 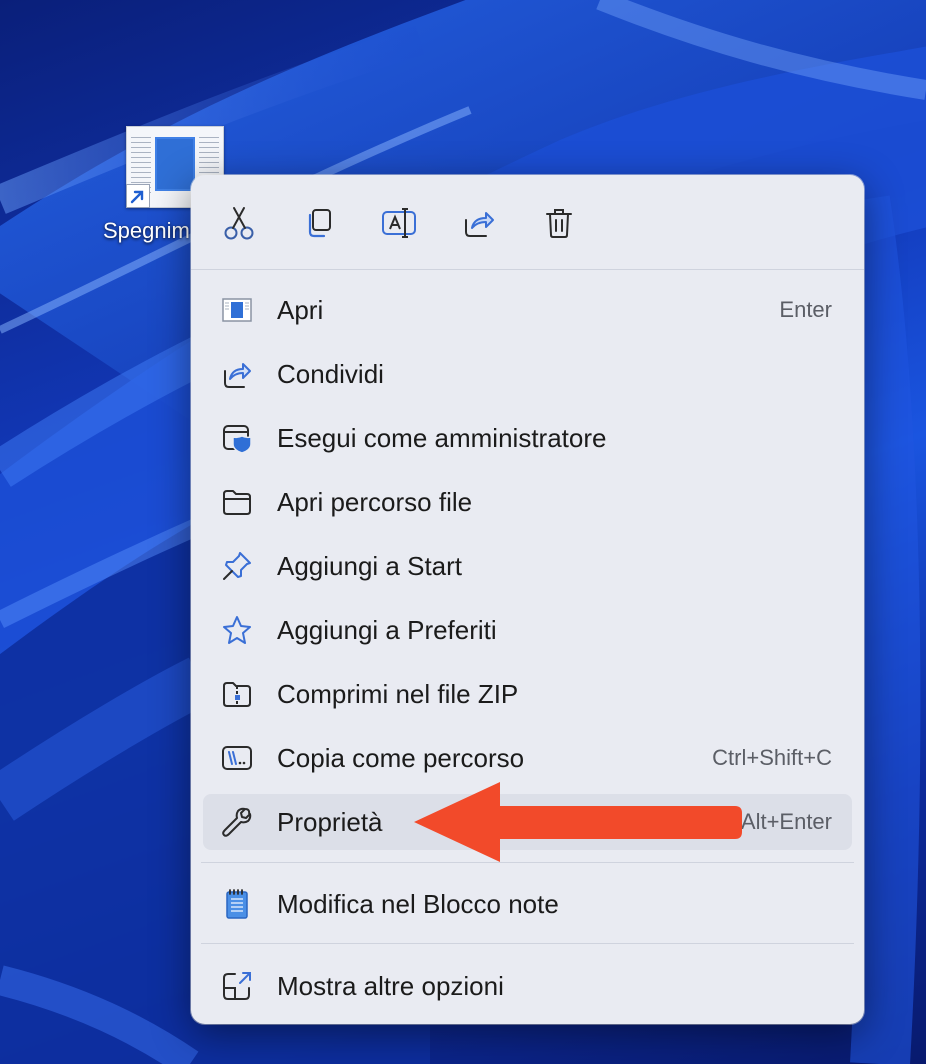 I want to click on path-icon, so click(x=237, y=758).